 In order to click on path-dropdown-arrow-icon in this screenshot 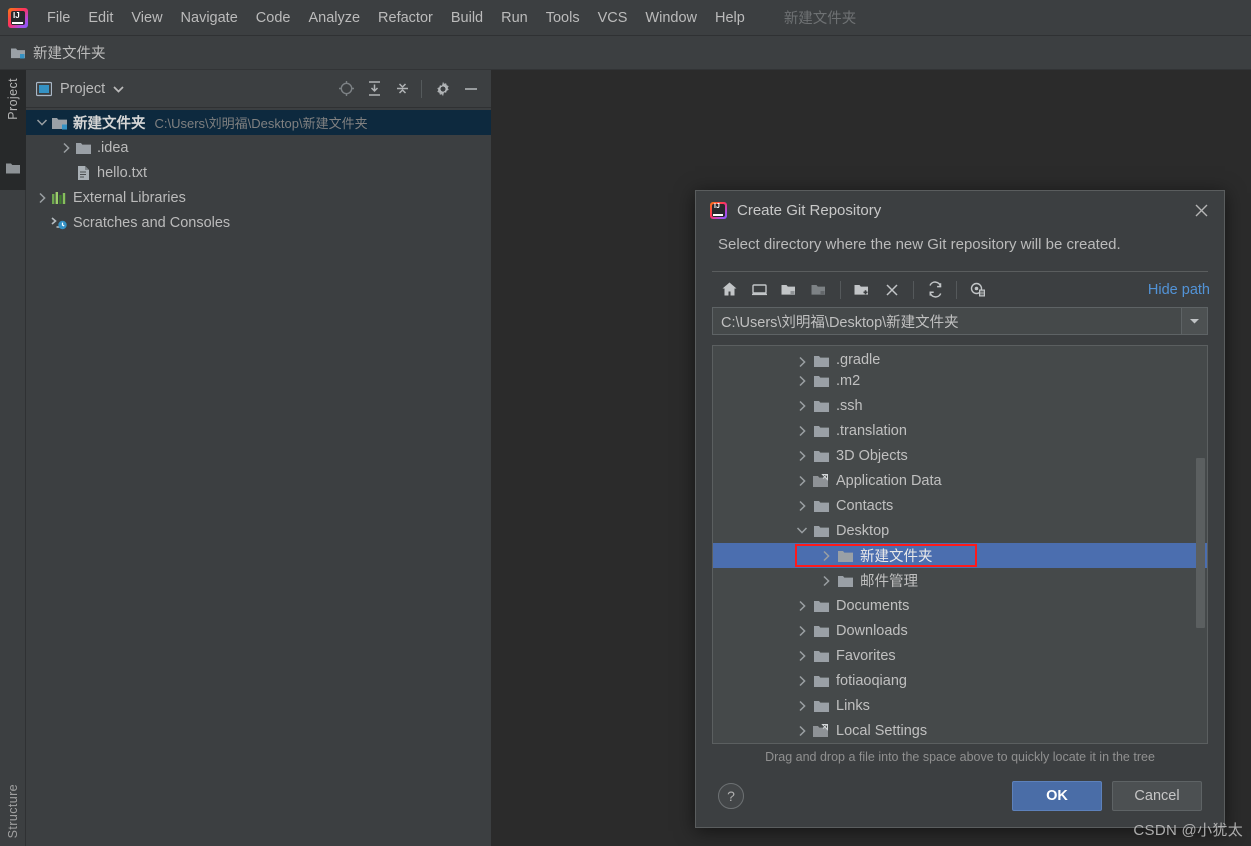, I will do `click(1194, 321)`.